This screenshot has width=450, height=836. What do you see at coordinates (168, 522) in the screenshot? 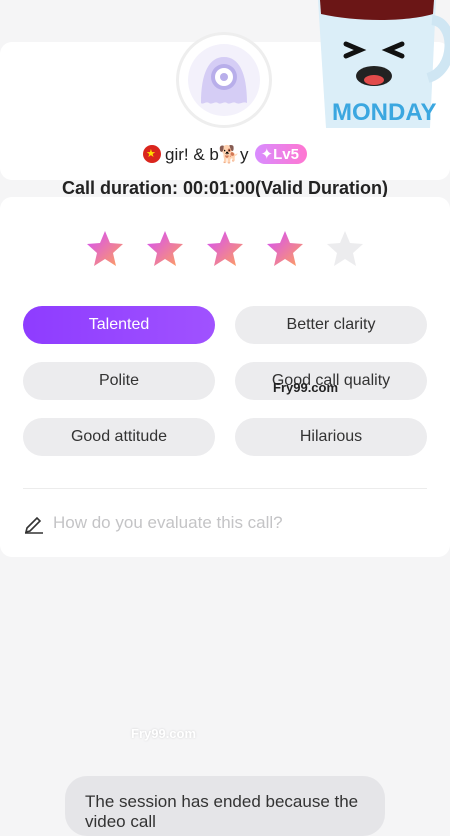
I see `evaluation-placeholder: How do you evaluate this call?` at bounding box center [168, 522].